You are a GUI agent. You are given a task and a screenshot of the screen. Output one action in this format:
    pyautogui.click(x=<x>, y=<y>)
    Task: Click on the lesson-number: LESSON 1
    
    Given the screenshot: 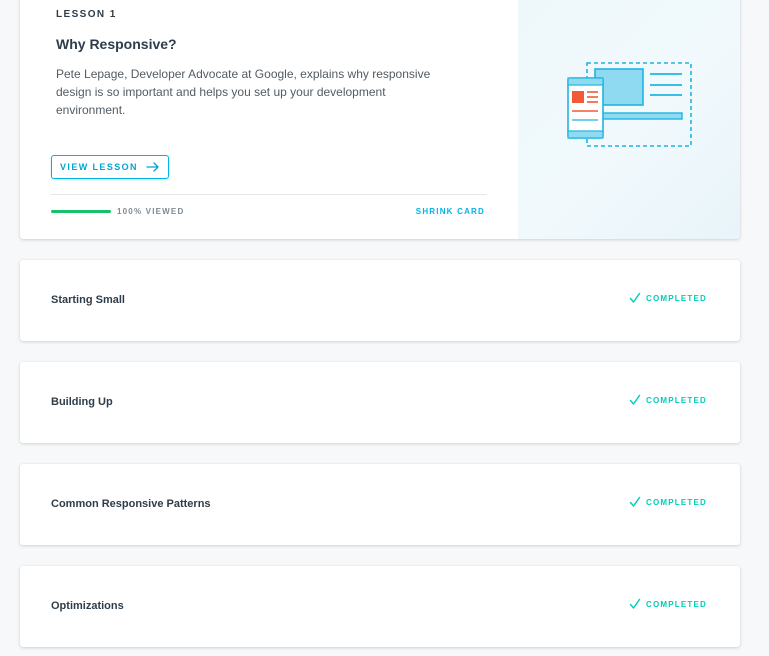 What is the action you would take?
    pyautogui.click(x=86, y=14)
    